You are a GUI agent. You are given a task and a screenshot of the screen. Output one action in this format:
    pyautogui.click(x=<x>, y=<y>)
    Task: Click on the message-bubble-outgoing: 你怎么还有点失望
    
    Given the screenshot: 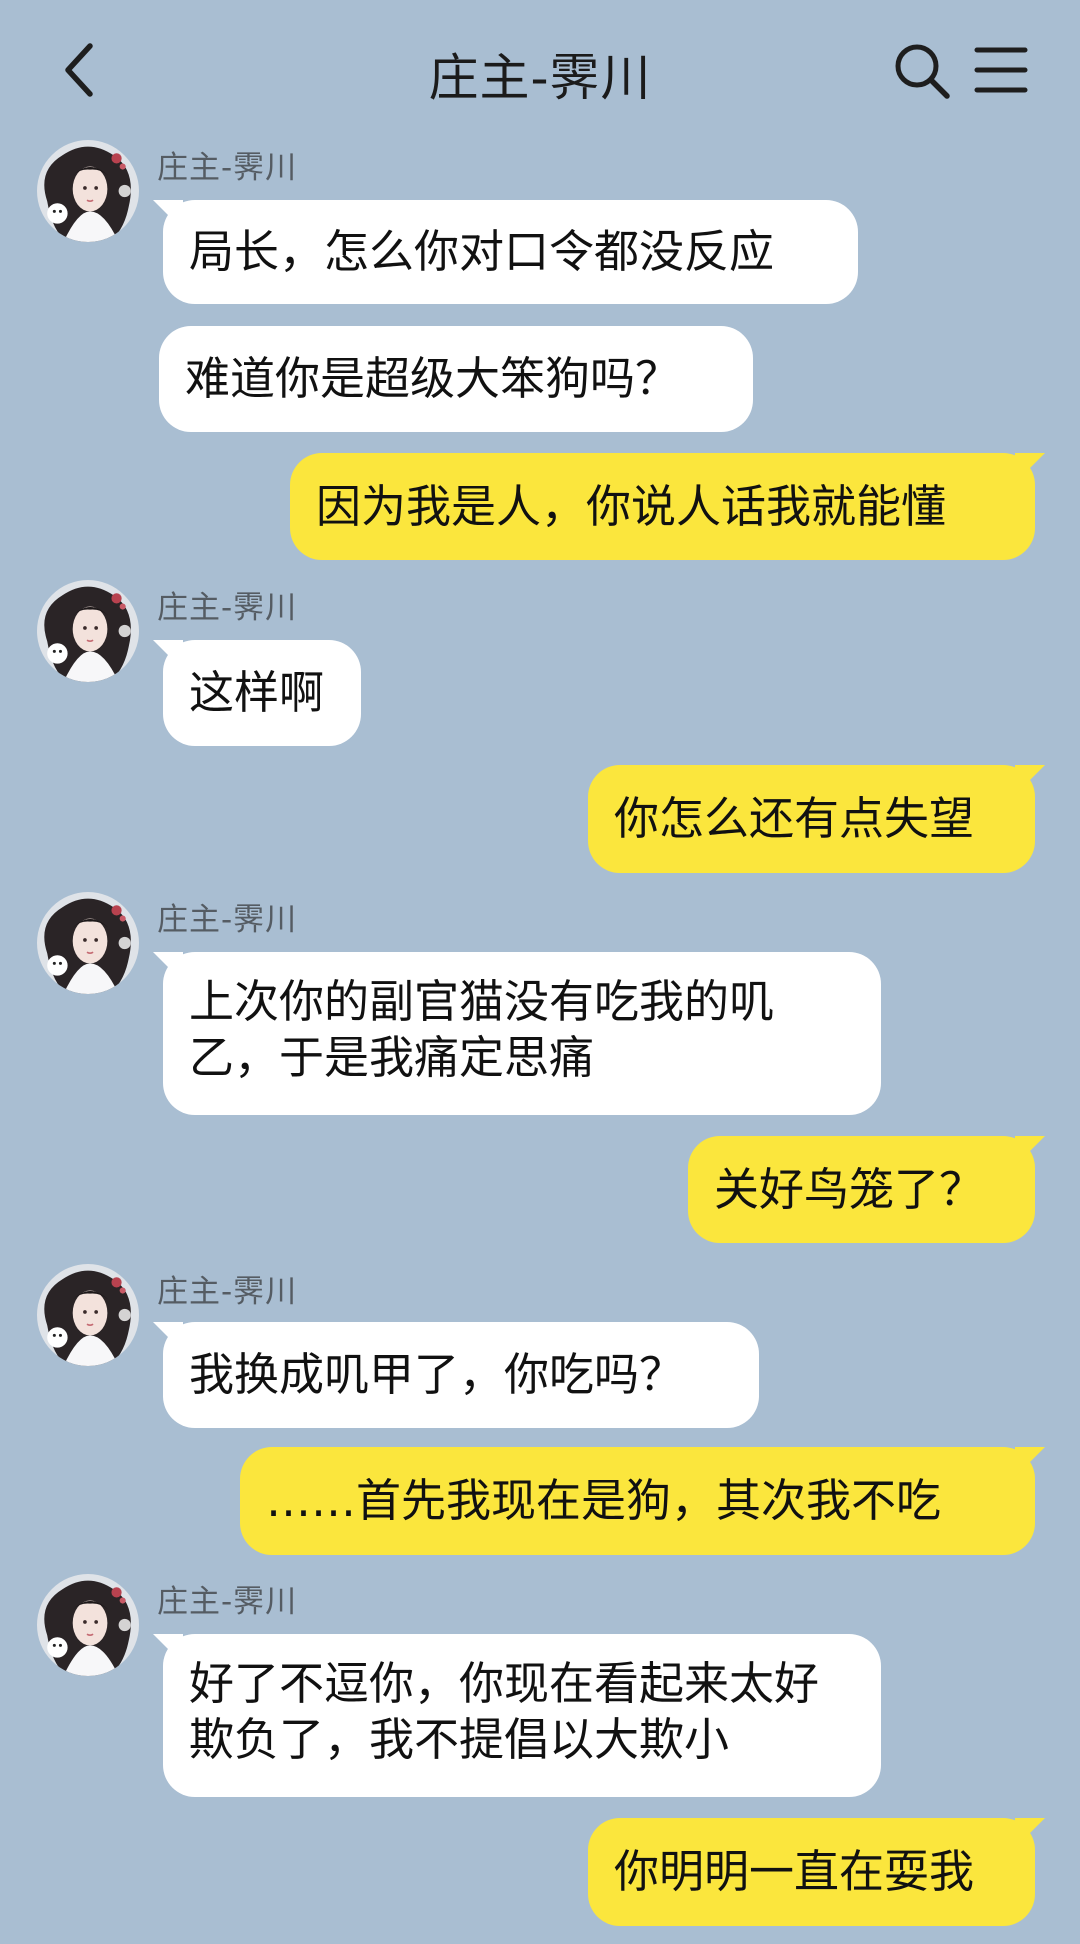 What is the action you would take?
    pyautogui.click(x=816, y=819)
    